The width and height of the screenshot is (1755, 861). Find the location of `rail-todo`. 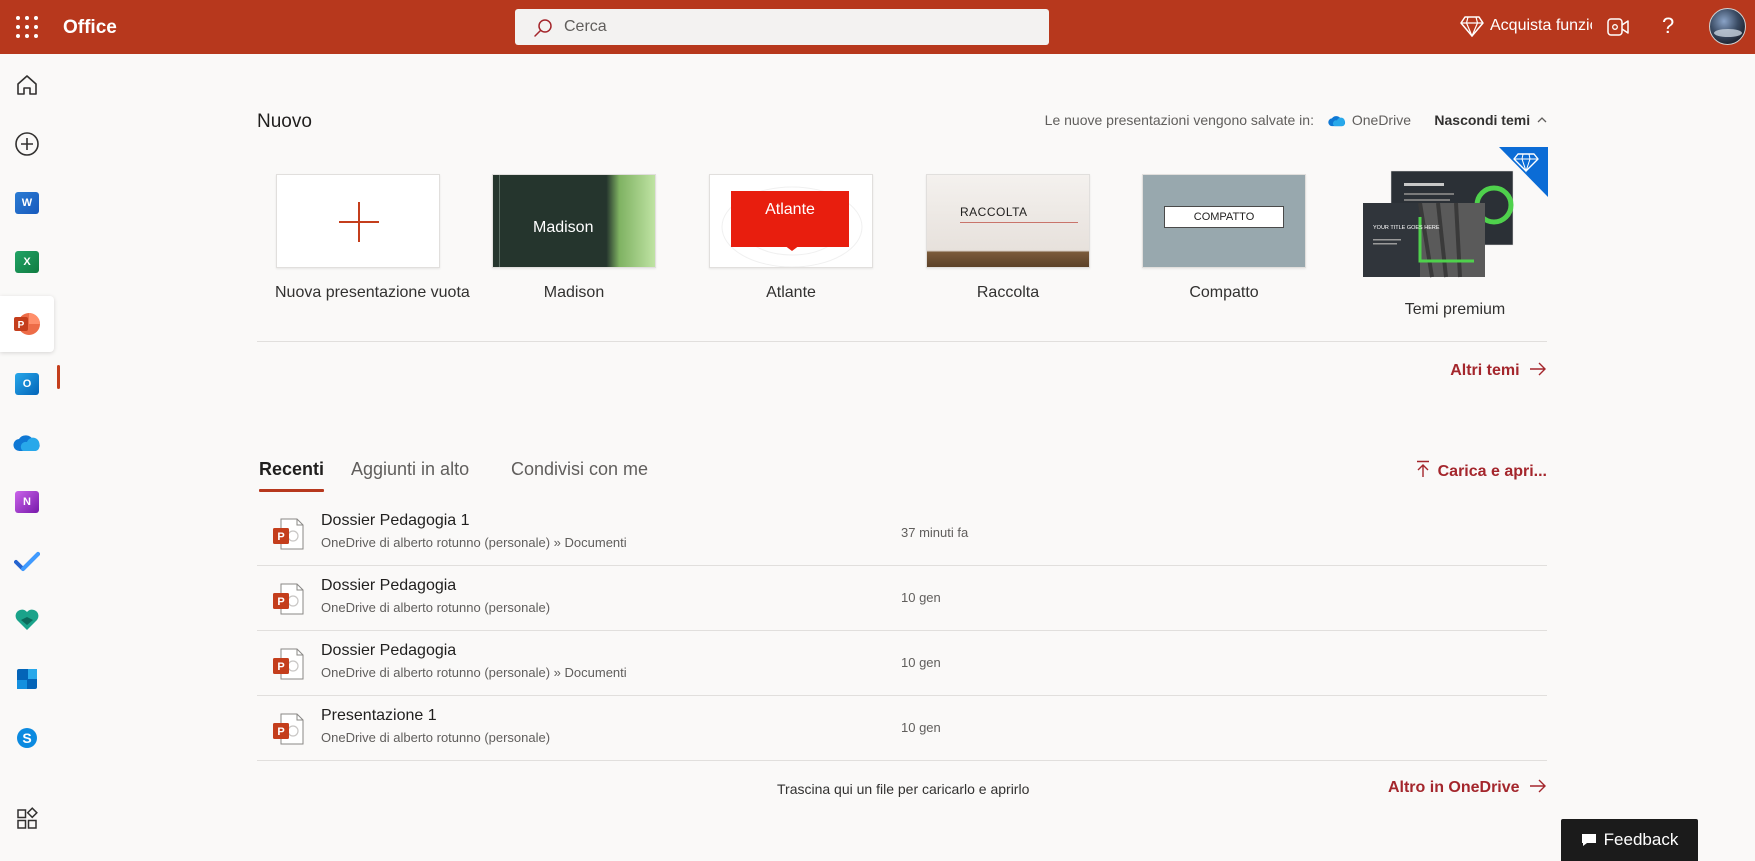

rail-todo is located at coordinates (27, 561).